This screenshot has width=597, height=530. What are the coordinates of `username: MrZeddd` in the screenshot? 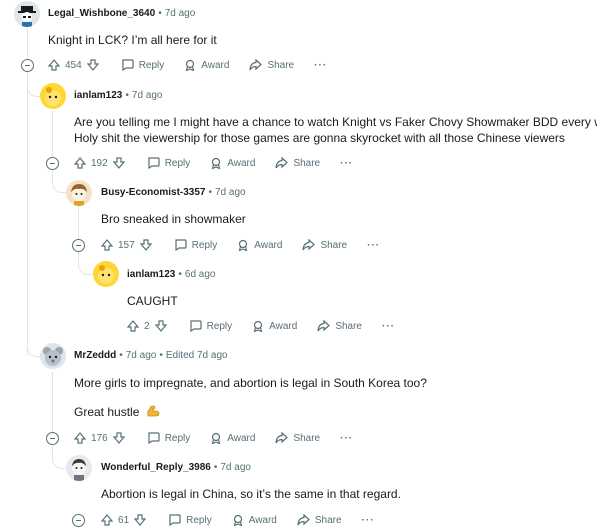 It's located at (95, 355).